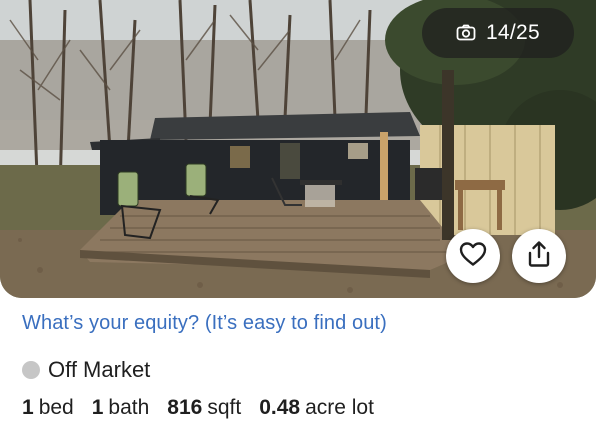  I want to click on fact-sqft: 816 sqft, so click(204, 407).